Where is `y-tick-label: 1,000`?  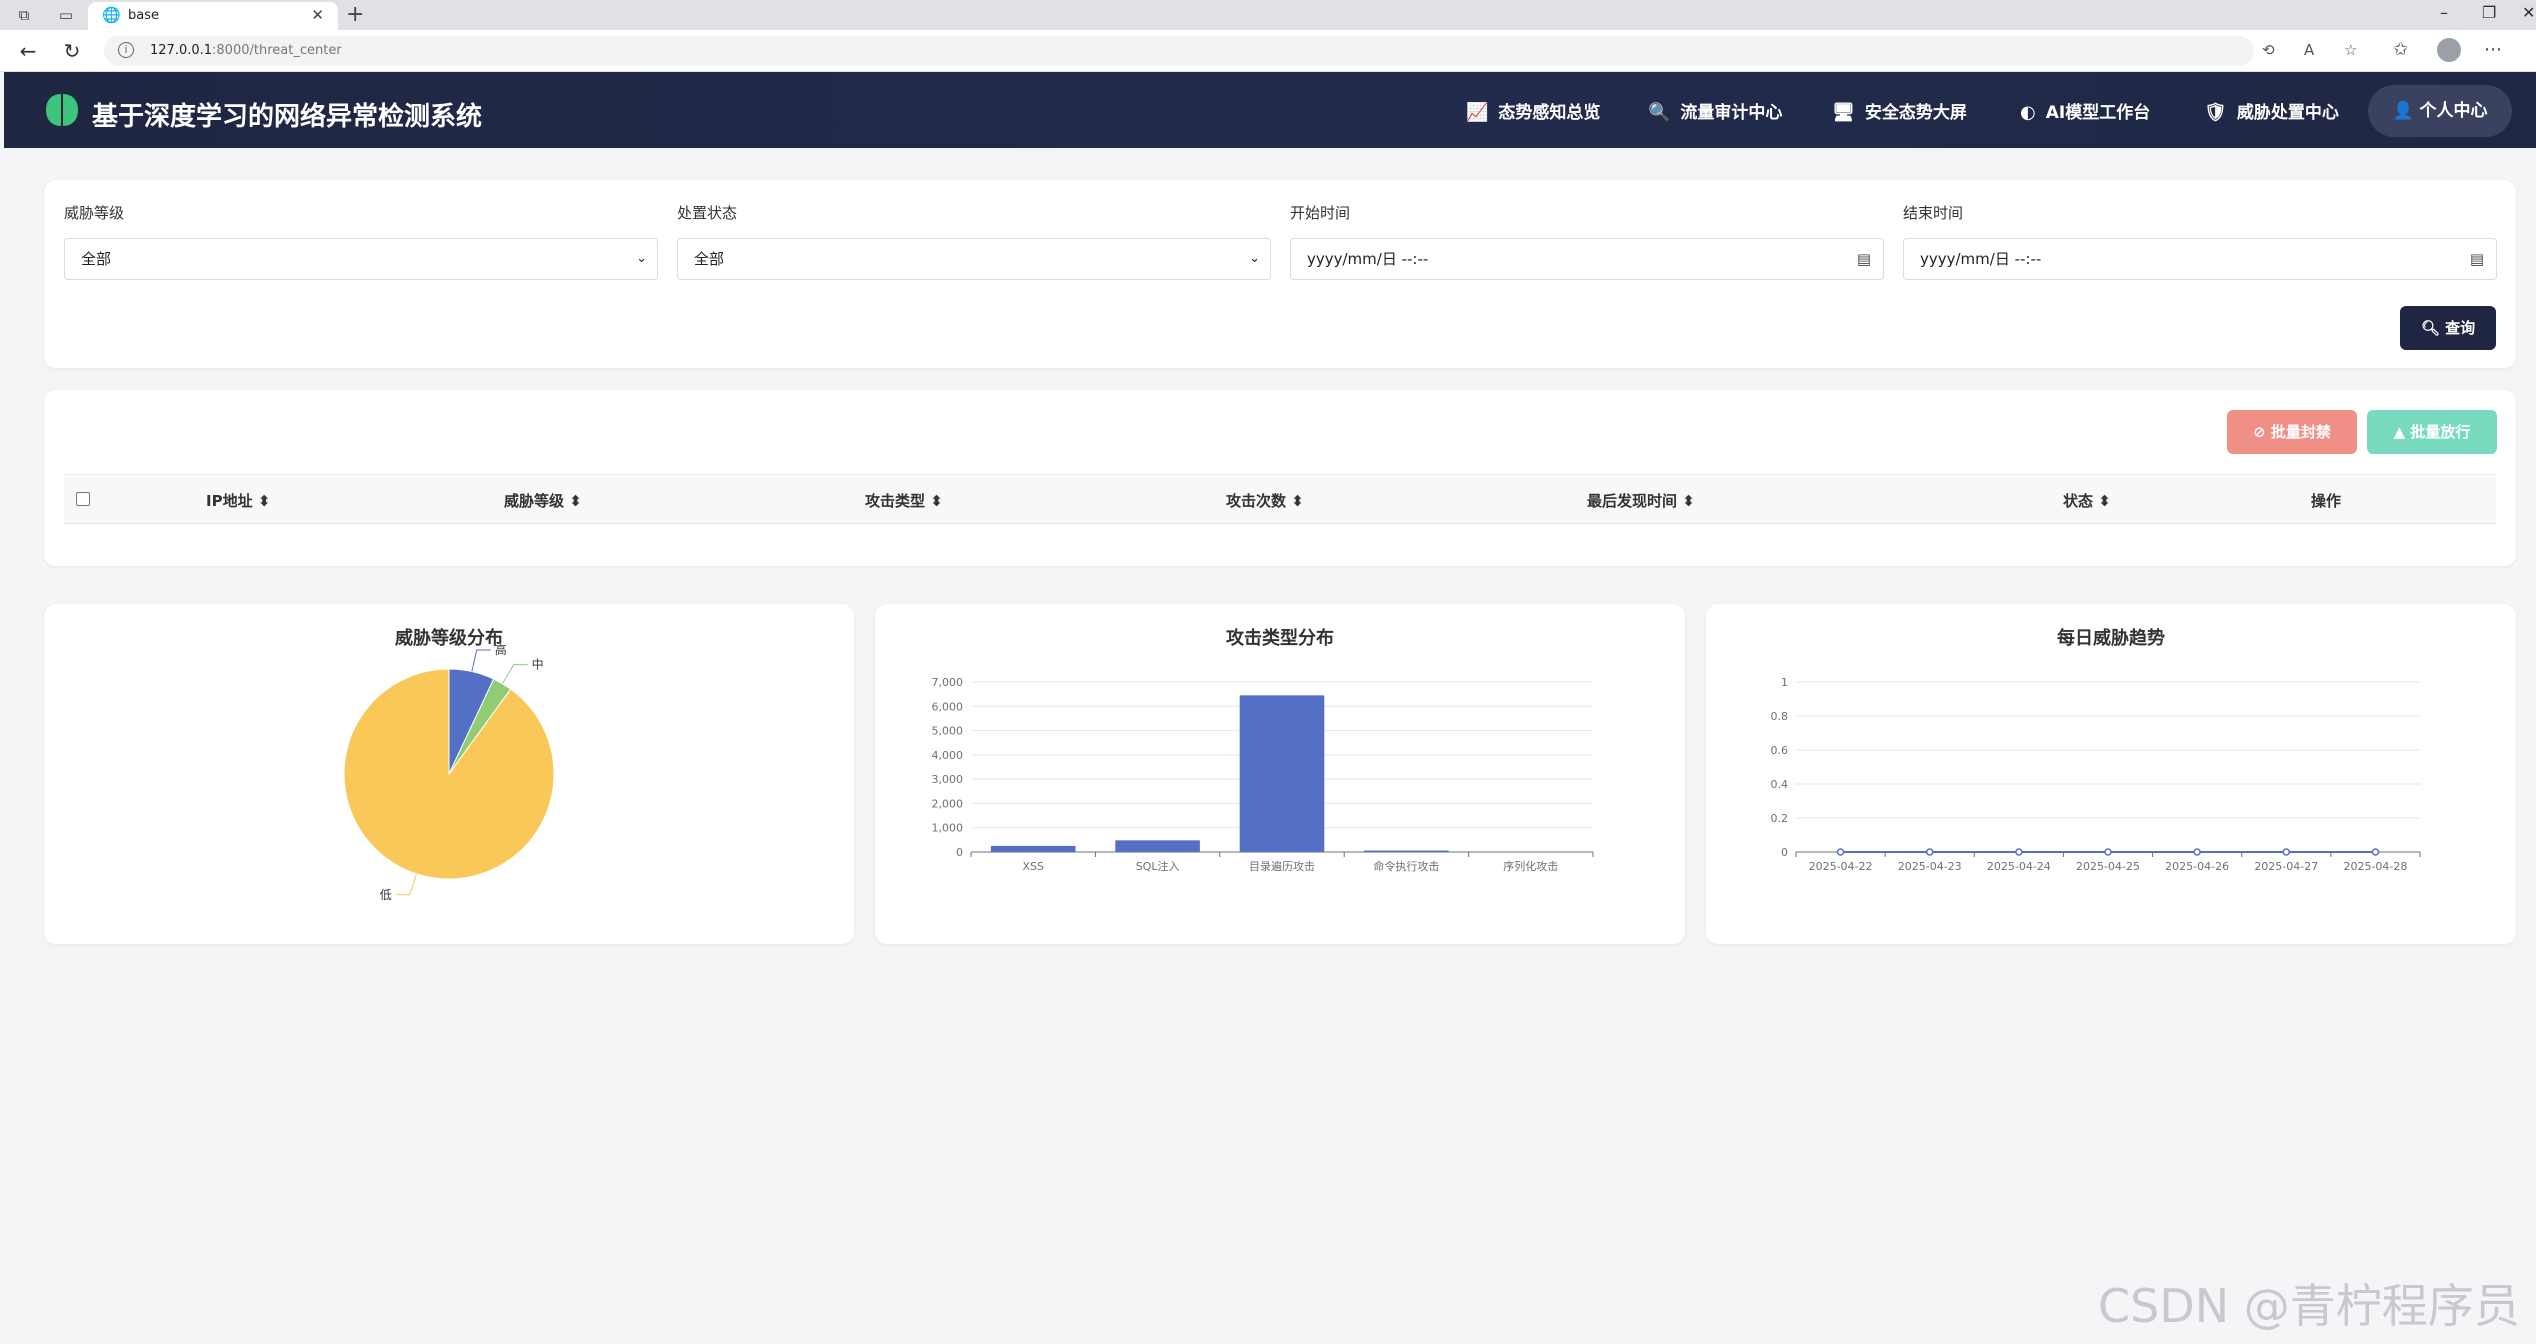 y-tick-label: 1,000 is located at coordinates (948, 828).